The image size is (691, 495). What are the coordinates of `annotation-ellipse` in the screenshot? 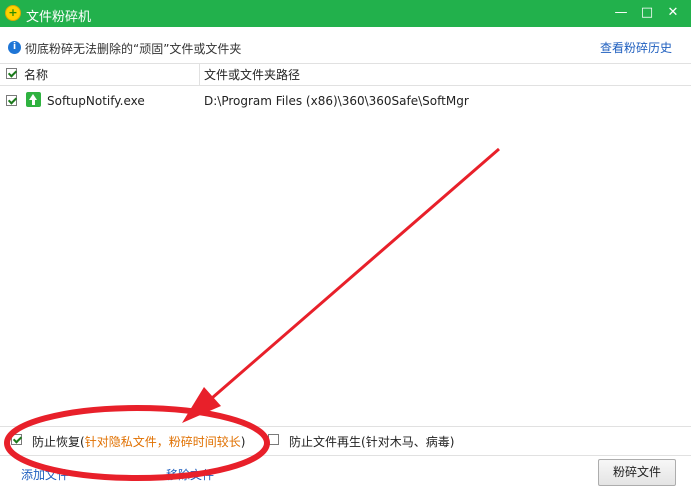 It's located at (137, 443).